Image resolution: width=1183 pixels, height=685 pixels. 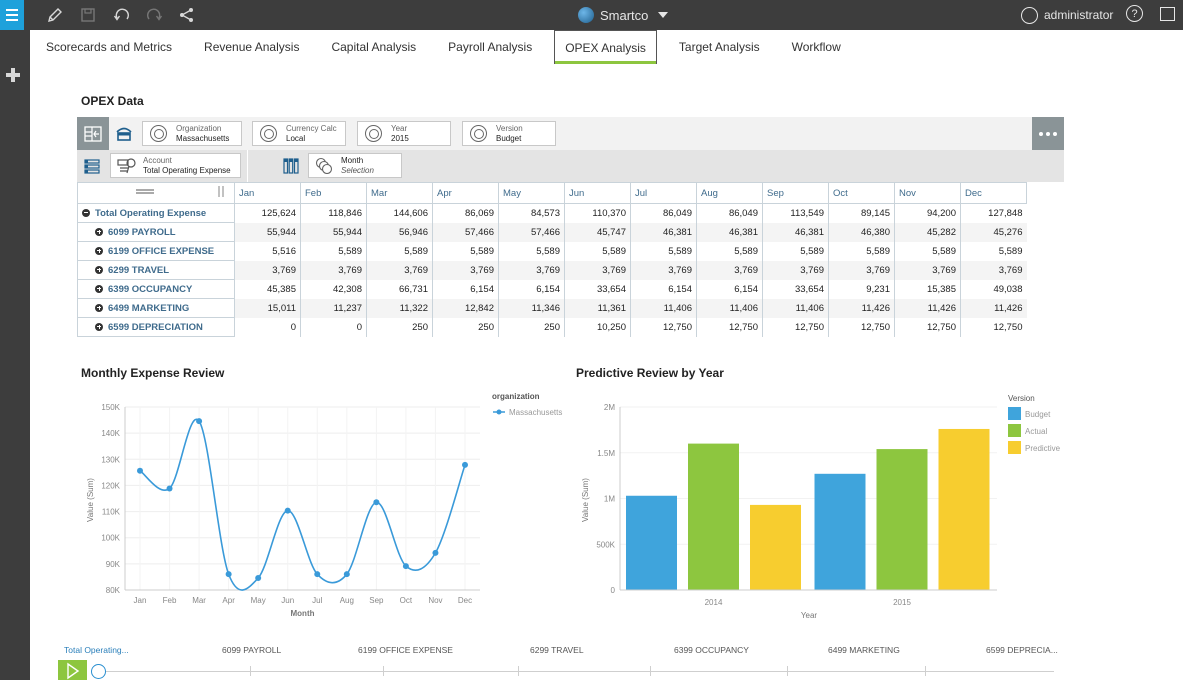 What do you see at coordinates (156, 327) in the screenshot?
I see `row-header: 6599 DEPRECIATION` at bounding box center [156, 327].